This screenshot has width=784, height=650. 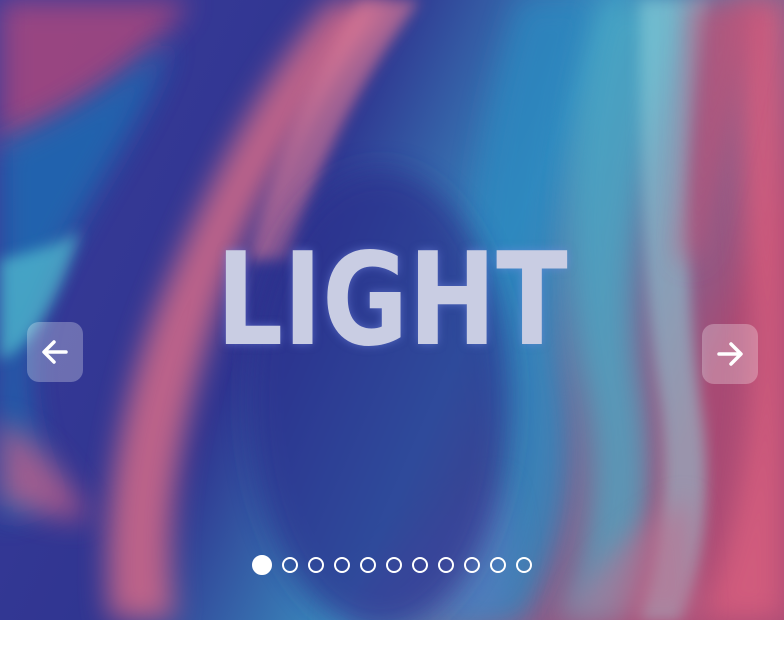 I want to click on arrow-right-icon, so click(x=730, y=354).